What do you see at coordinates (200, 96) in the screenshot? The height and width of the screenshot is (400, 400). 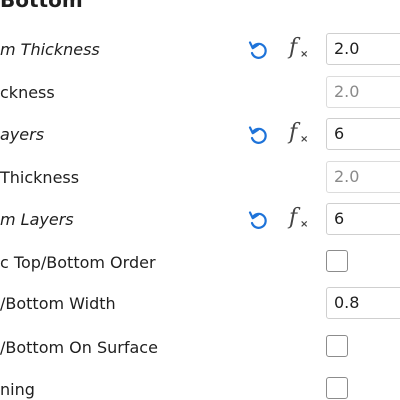 I see `setting-row-thickness: ckness 2.0` at bounding box center [200, 96].